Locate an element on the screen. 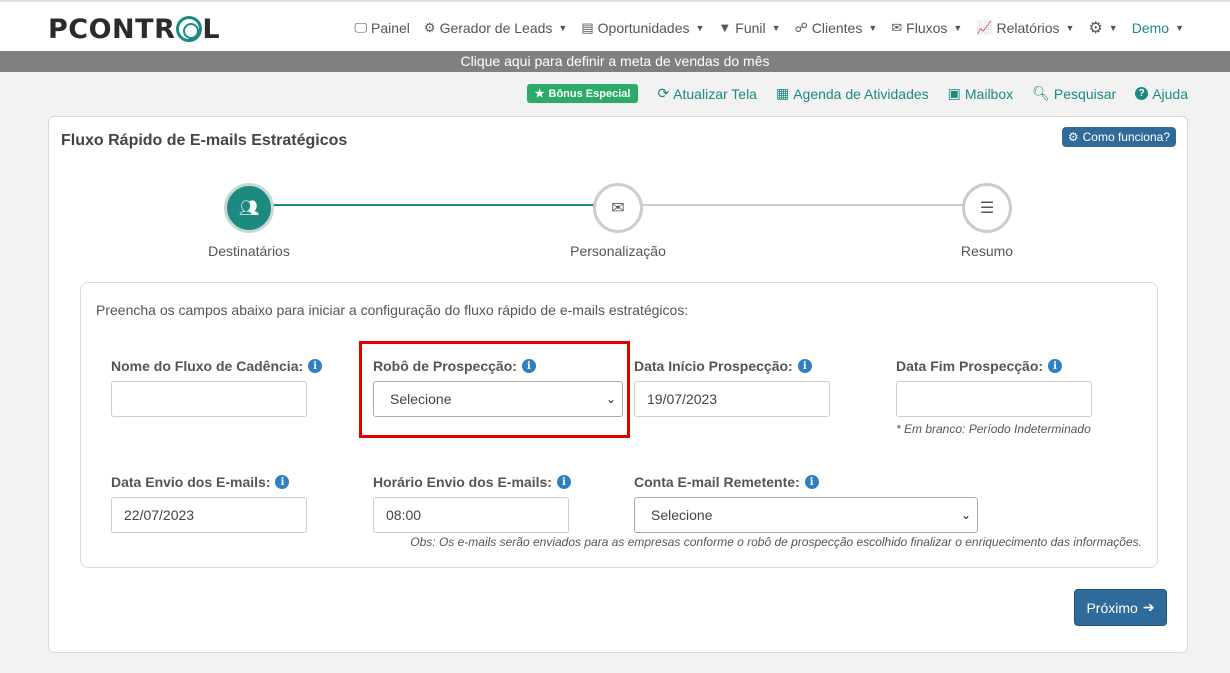 The height and width of the screenshot is (673, 1230). robot-label: Robô de Prospecção: i is located at coordinates (454, 366).